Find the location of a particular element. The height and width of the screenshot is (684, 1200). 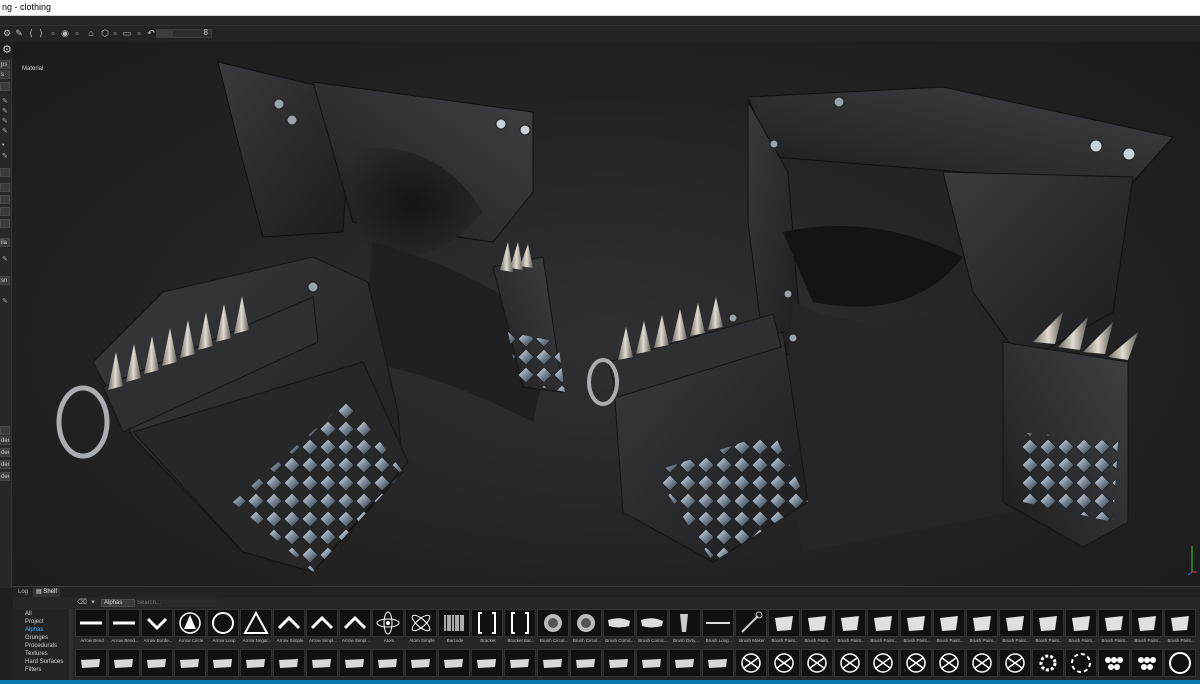

category-hard-surfaces: Hard Surfaces is located at coordinates (44, 662).